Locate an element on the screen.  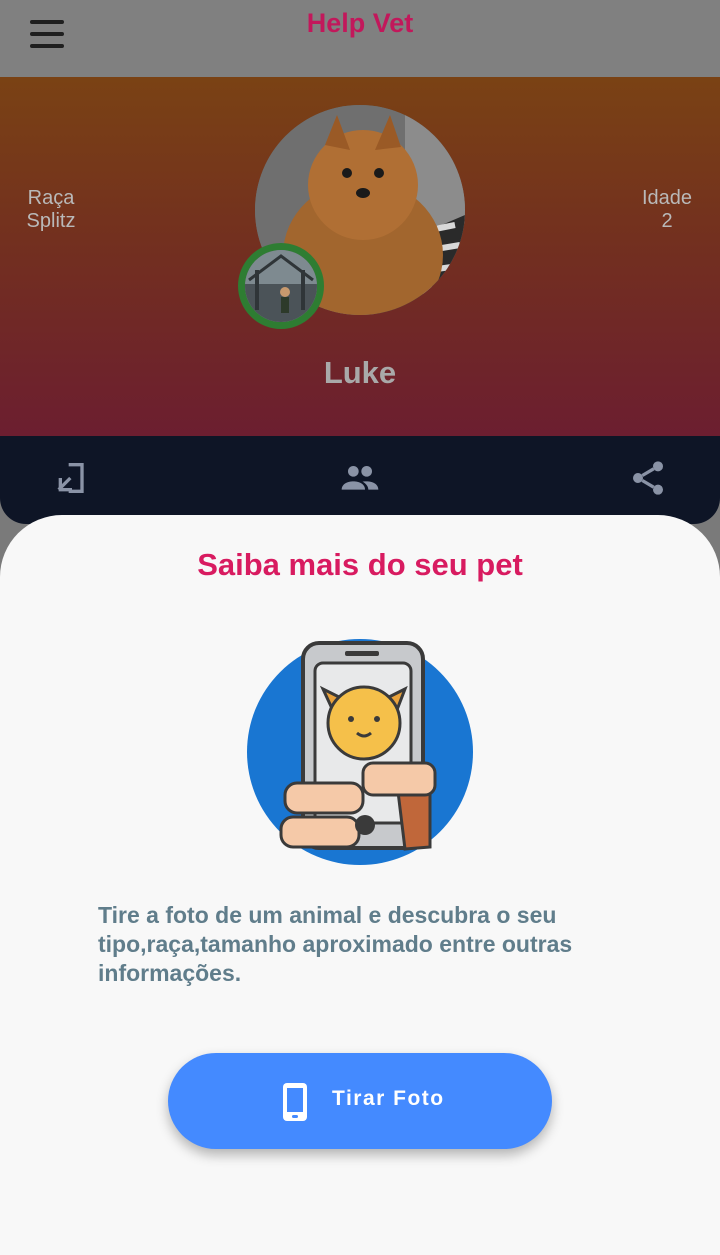
breed-value: Splitz is located at coordinates (51, 221).